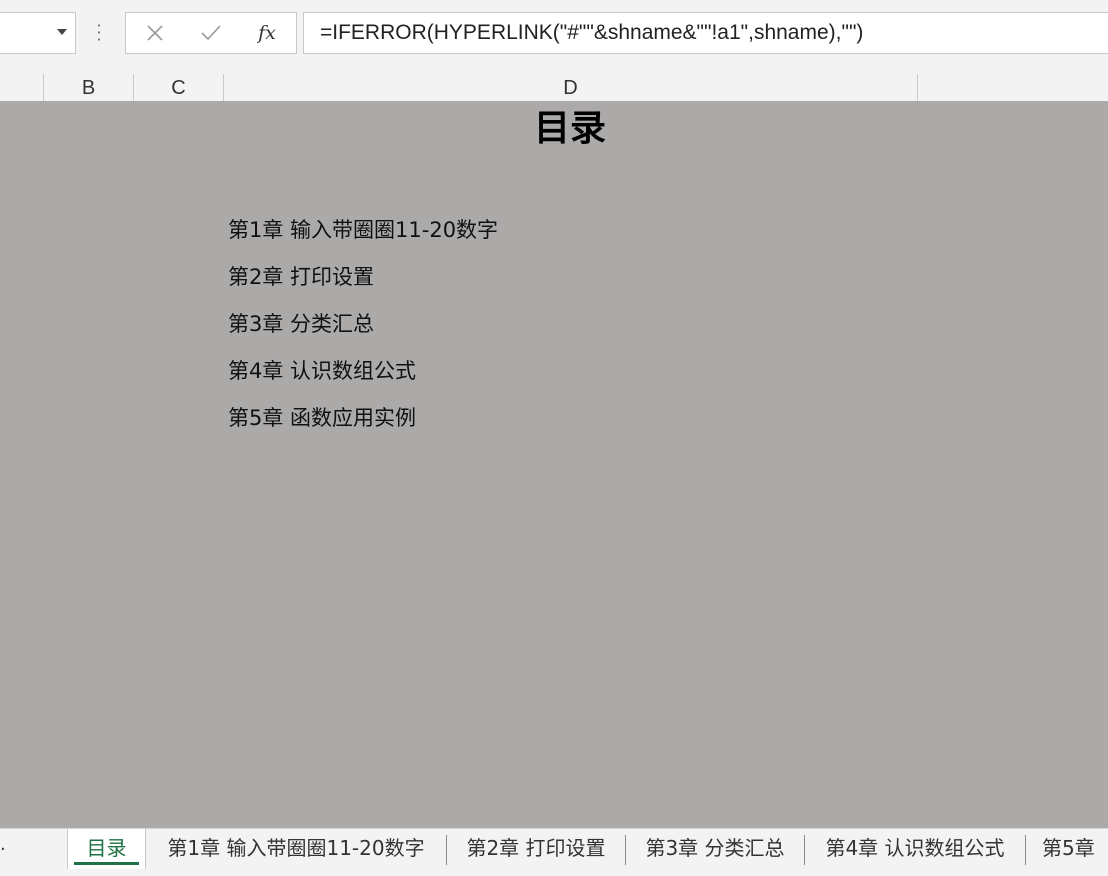 Image resolution: width=1108 pixels, height=876 pixels. Describe the element at coordinates (301, 277) in the screenshot. I see `chapter-link-2: 第2章 打印设置` at that location.